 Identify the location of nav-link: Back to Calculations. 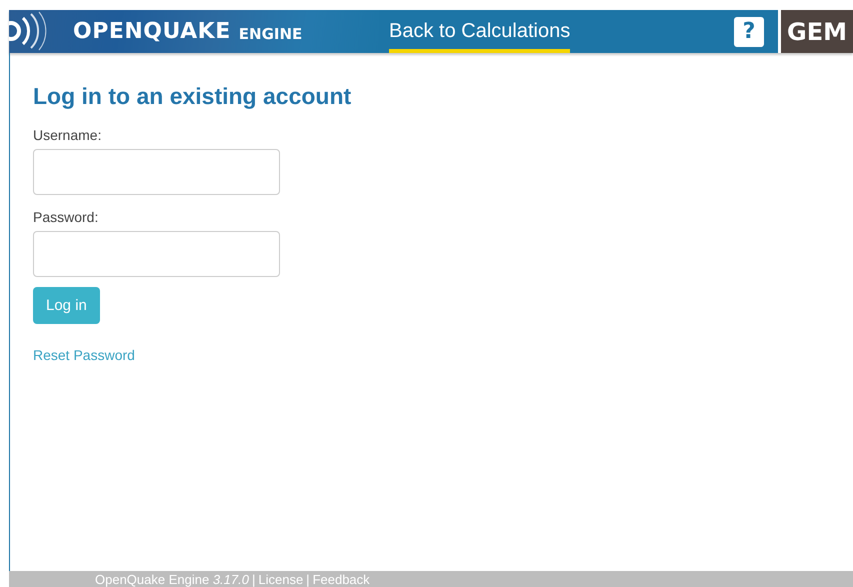
(479, 31).